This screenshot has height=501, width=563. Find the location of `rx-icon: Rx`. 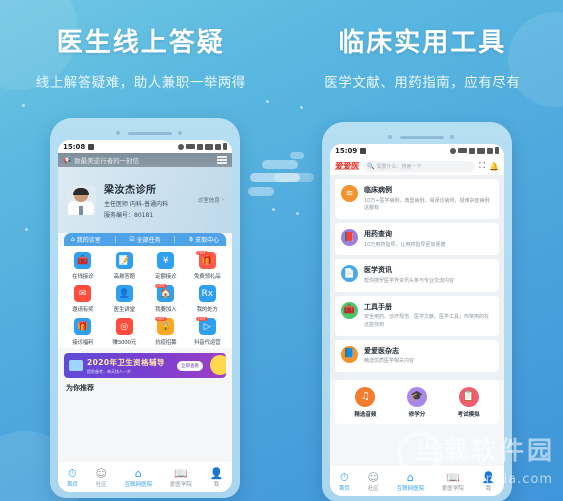

rx-icon: Rx is located at coordinates (207, 293).